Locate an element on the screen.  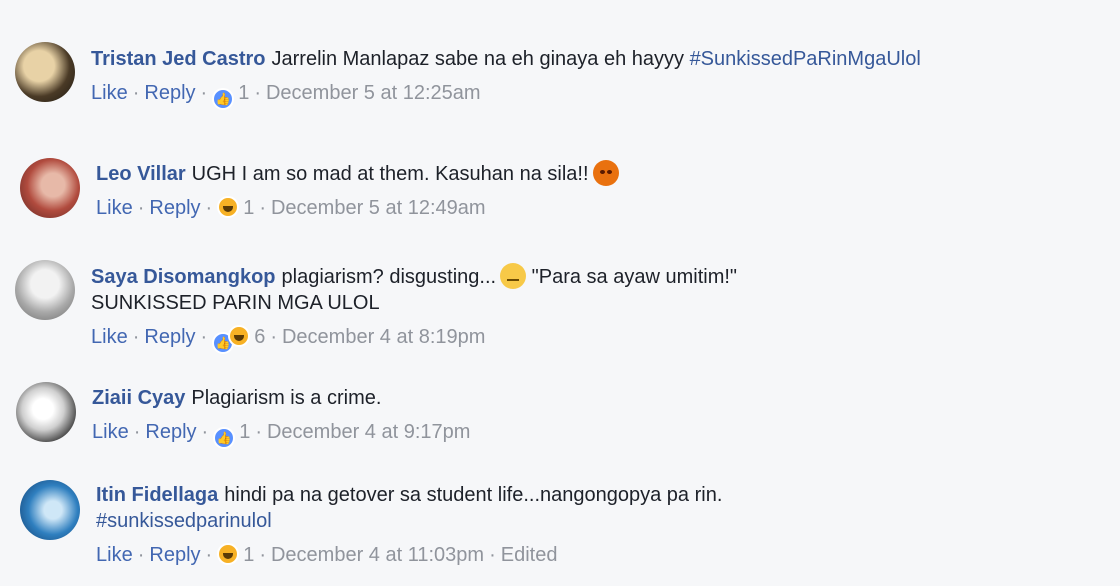
comment-text-quote: "Para sa ayaw umitim!" is located at coordinates (634, 277).